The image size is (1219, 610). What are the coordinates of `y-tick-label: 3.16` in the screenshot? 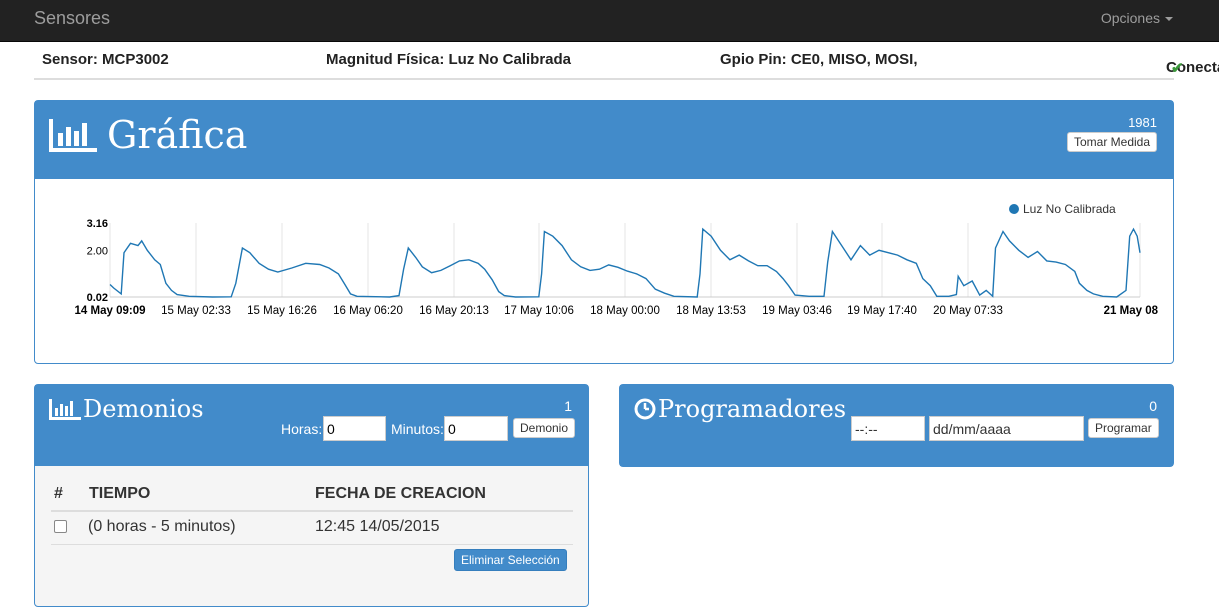 It's located at (97, 224).